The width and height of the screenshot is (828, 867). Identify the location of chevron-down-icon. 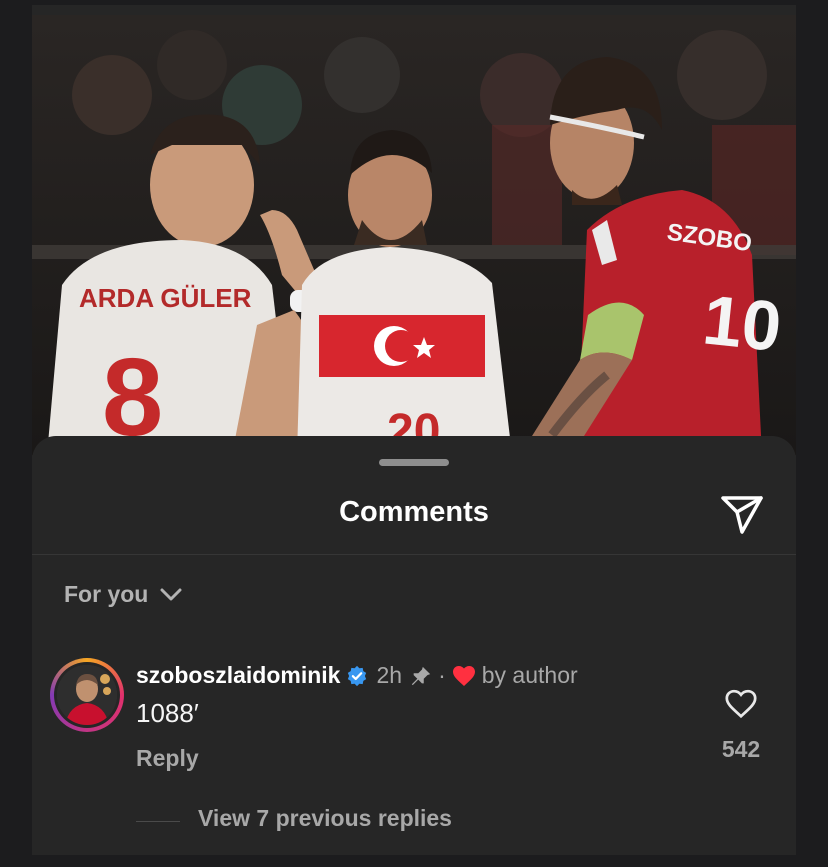
(171, 594).